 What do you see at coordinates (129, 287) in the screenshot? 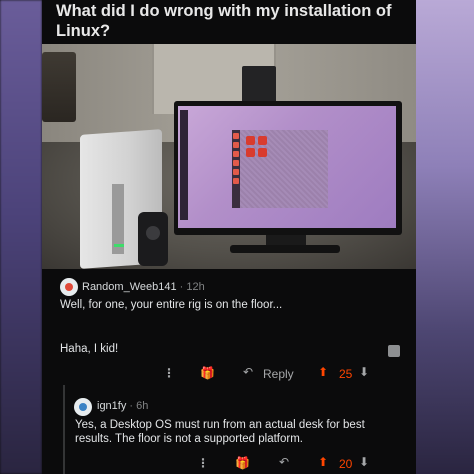
I see `comment-username: Random_Weeb141` at bounding box center [129, 287].